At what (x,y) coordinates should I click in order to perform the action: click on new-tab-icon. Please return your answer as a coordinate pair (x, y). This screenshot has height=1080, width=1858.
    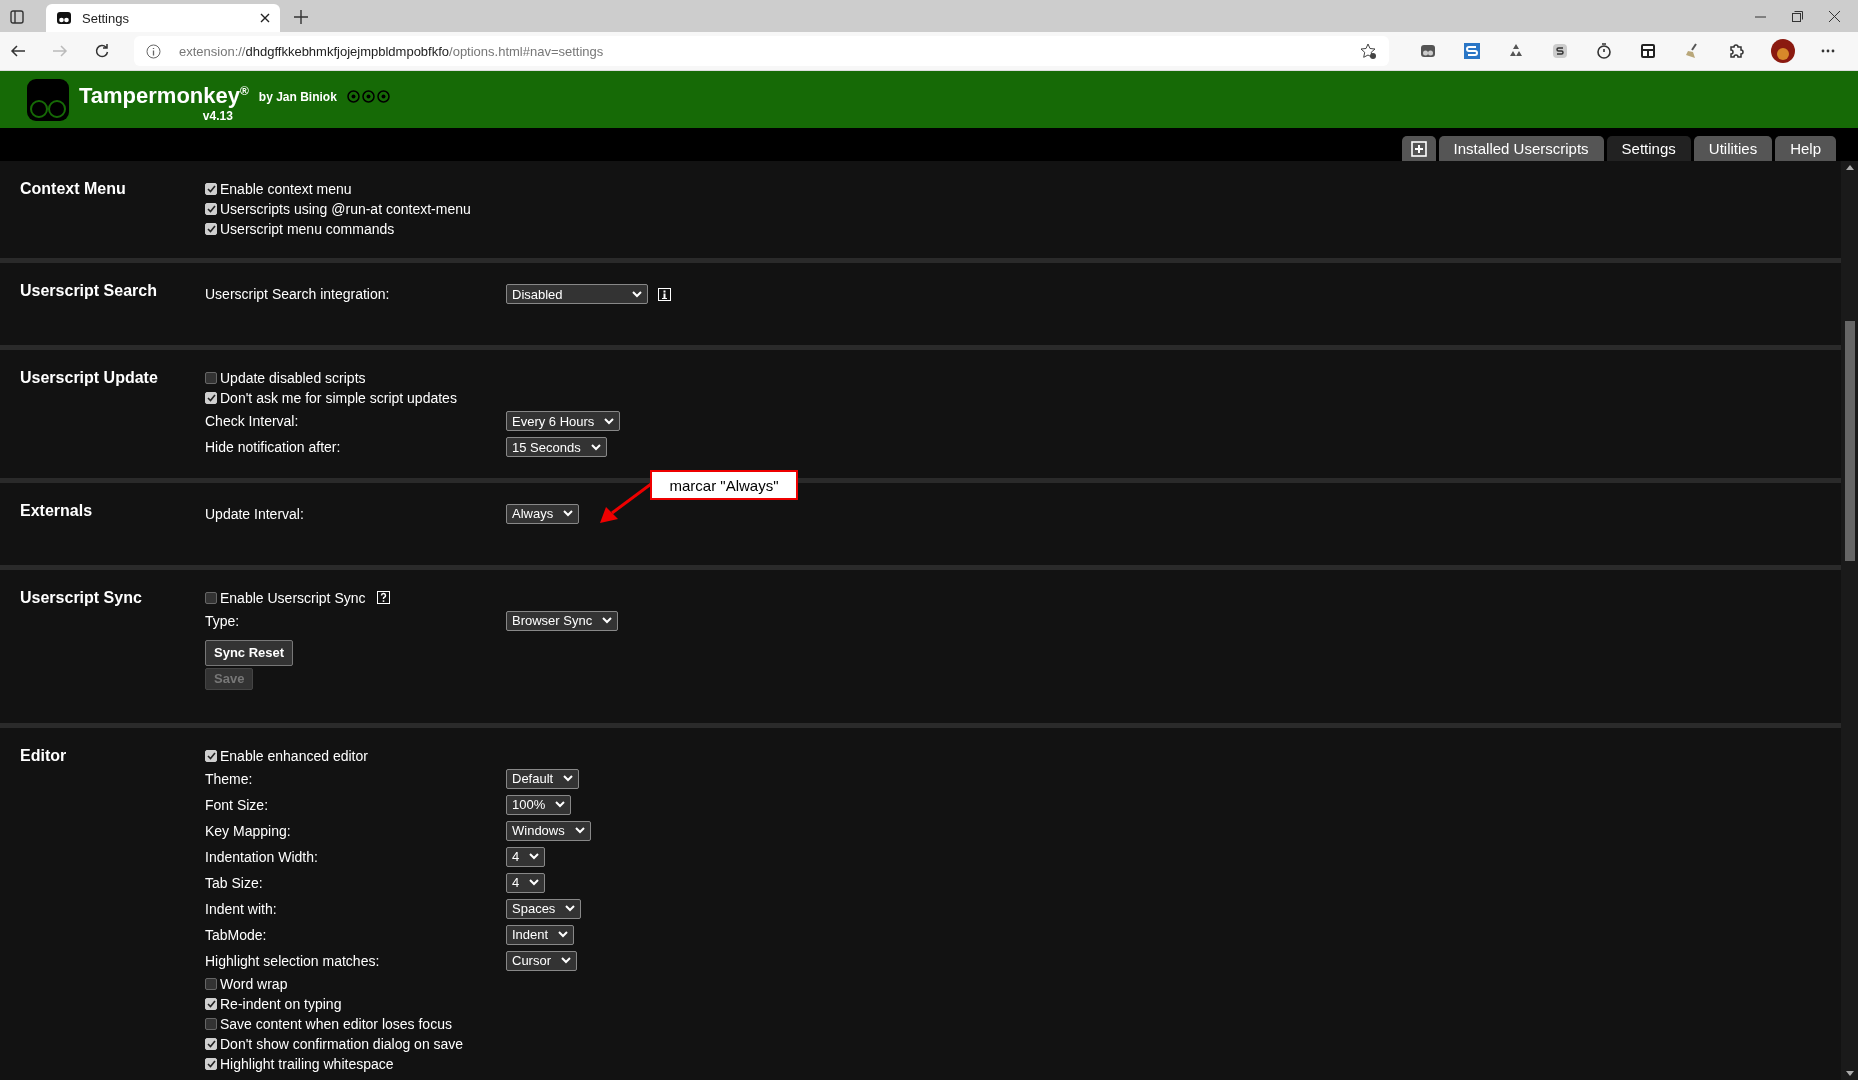
    Looking at the image, I should click on (301, 17).